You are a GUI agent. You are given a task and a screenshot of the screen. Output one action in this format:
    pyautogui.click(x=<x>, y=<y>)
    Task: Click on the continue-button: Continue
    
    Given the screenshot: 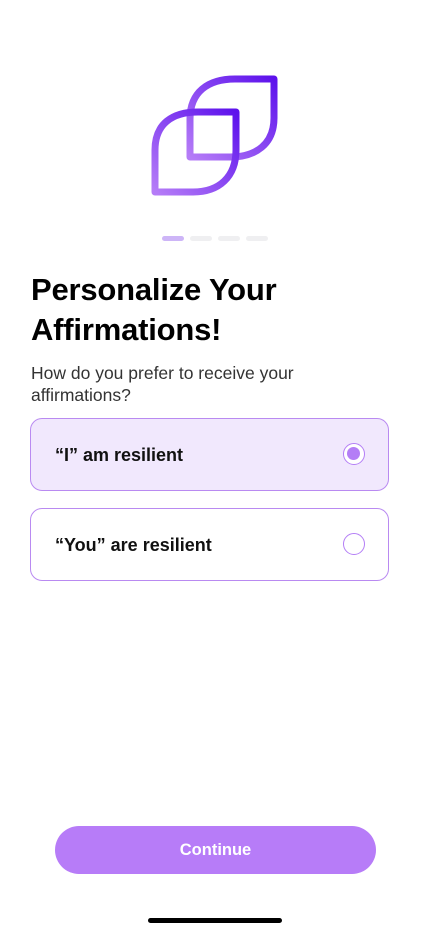 What is the action you would take?
    pyautogui.click(x=215, y=850)
    